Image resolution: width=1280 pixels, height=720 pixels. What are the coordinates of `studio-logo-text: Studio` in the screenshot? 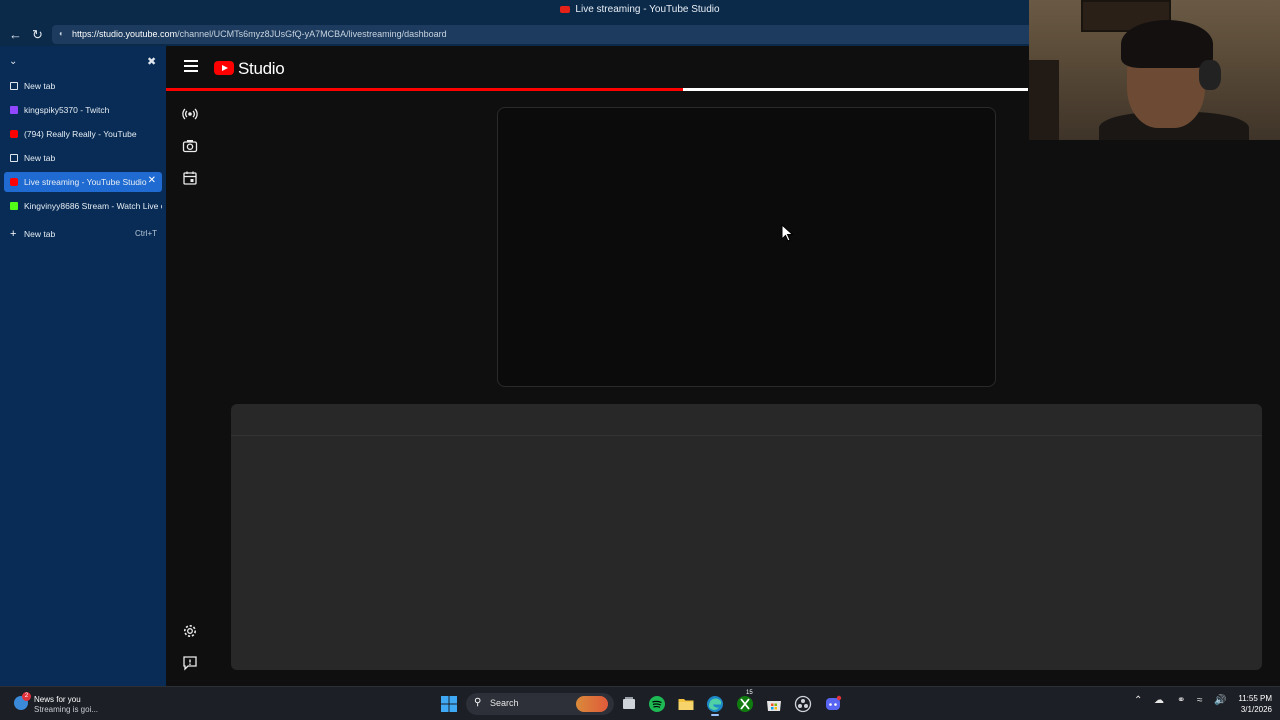 It's located at (261, 68).